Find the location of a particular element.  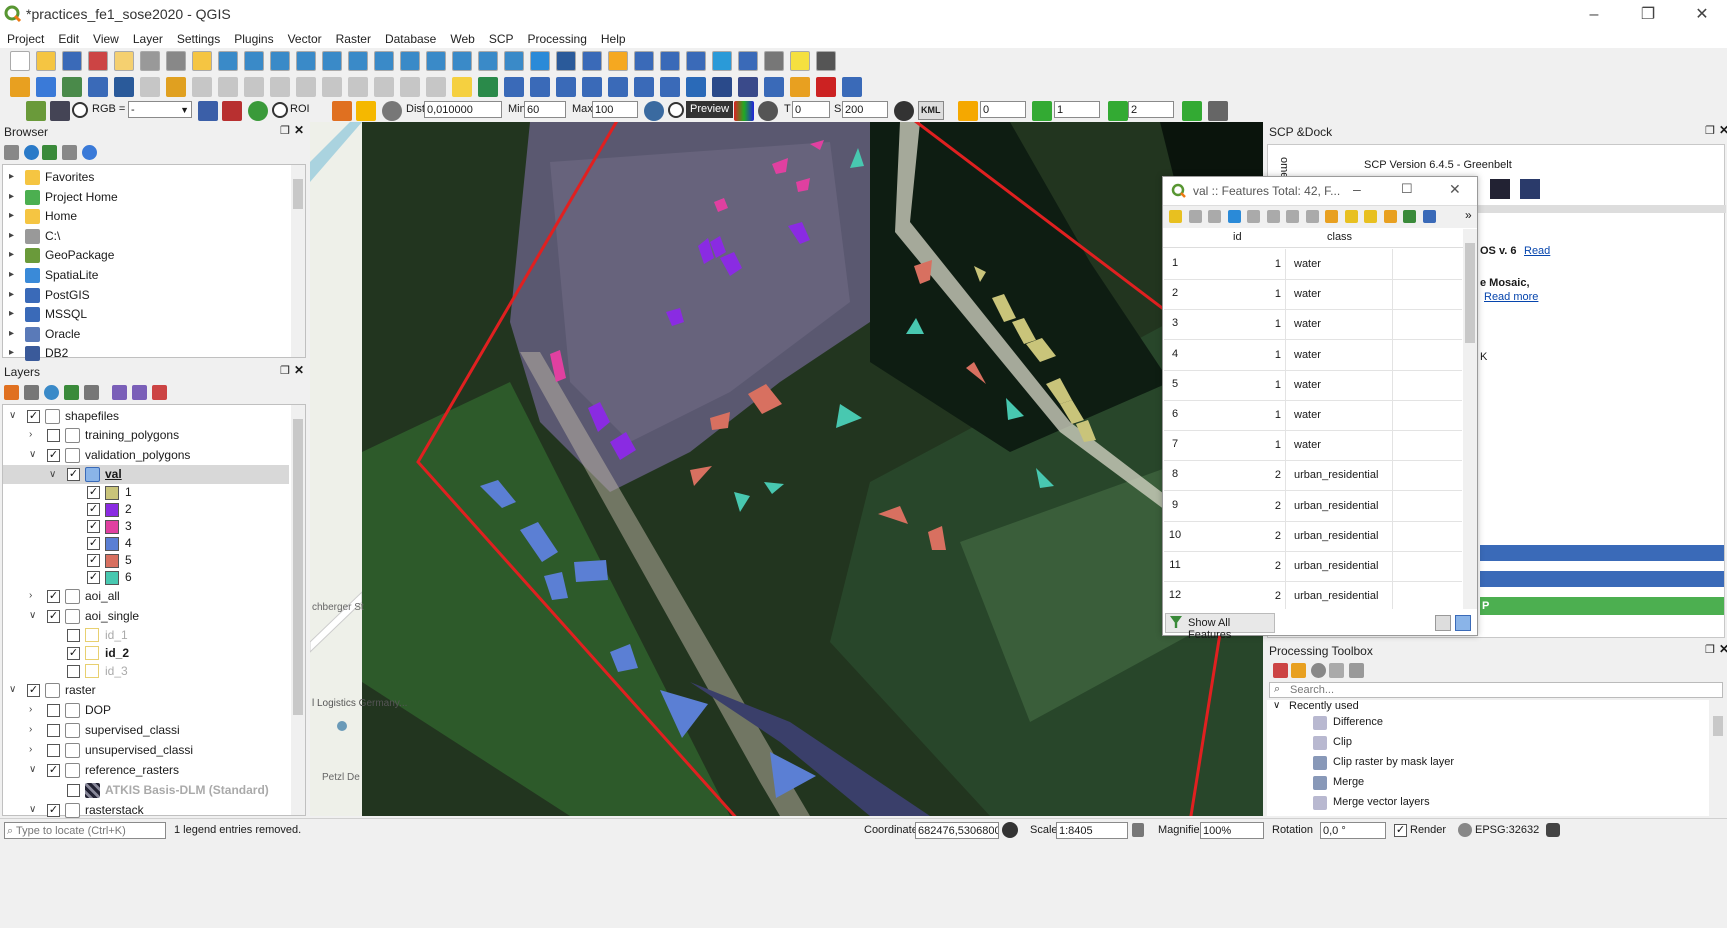

table-row: 11 2 urban_residential is located at coordinates (1313, 566).